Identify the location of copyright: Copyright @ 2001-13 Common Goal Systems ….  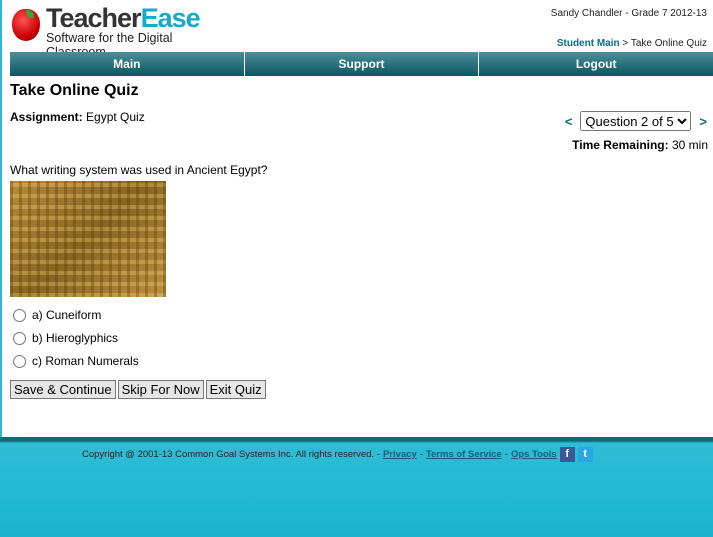
(231, 454).